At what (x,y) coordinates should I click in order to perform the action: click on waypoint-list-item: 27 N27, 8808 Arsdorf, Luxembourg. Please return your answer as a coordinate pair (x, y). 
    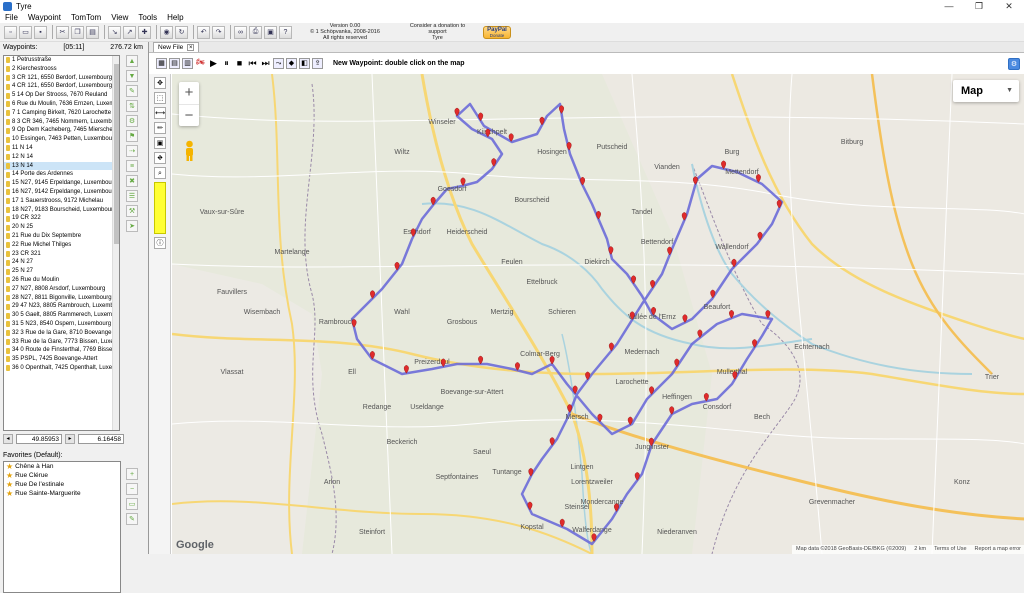
    Looking at the image, I should click on (61, 289).